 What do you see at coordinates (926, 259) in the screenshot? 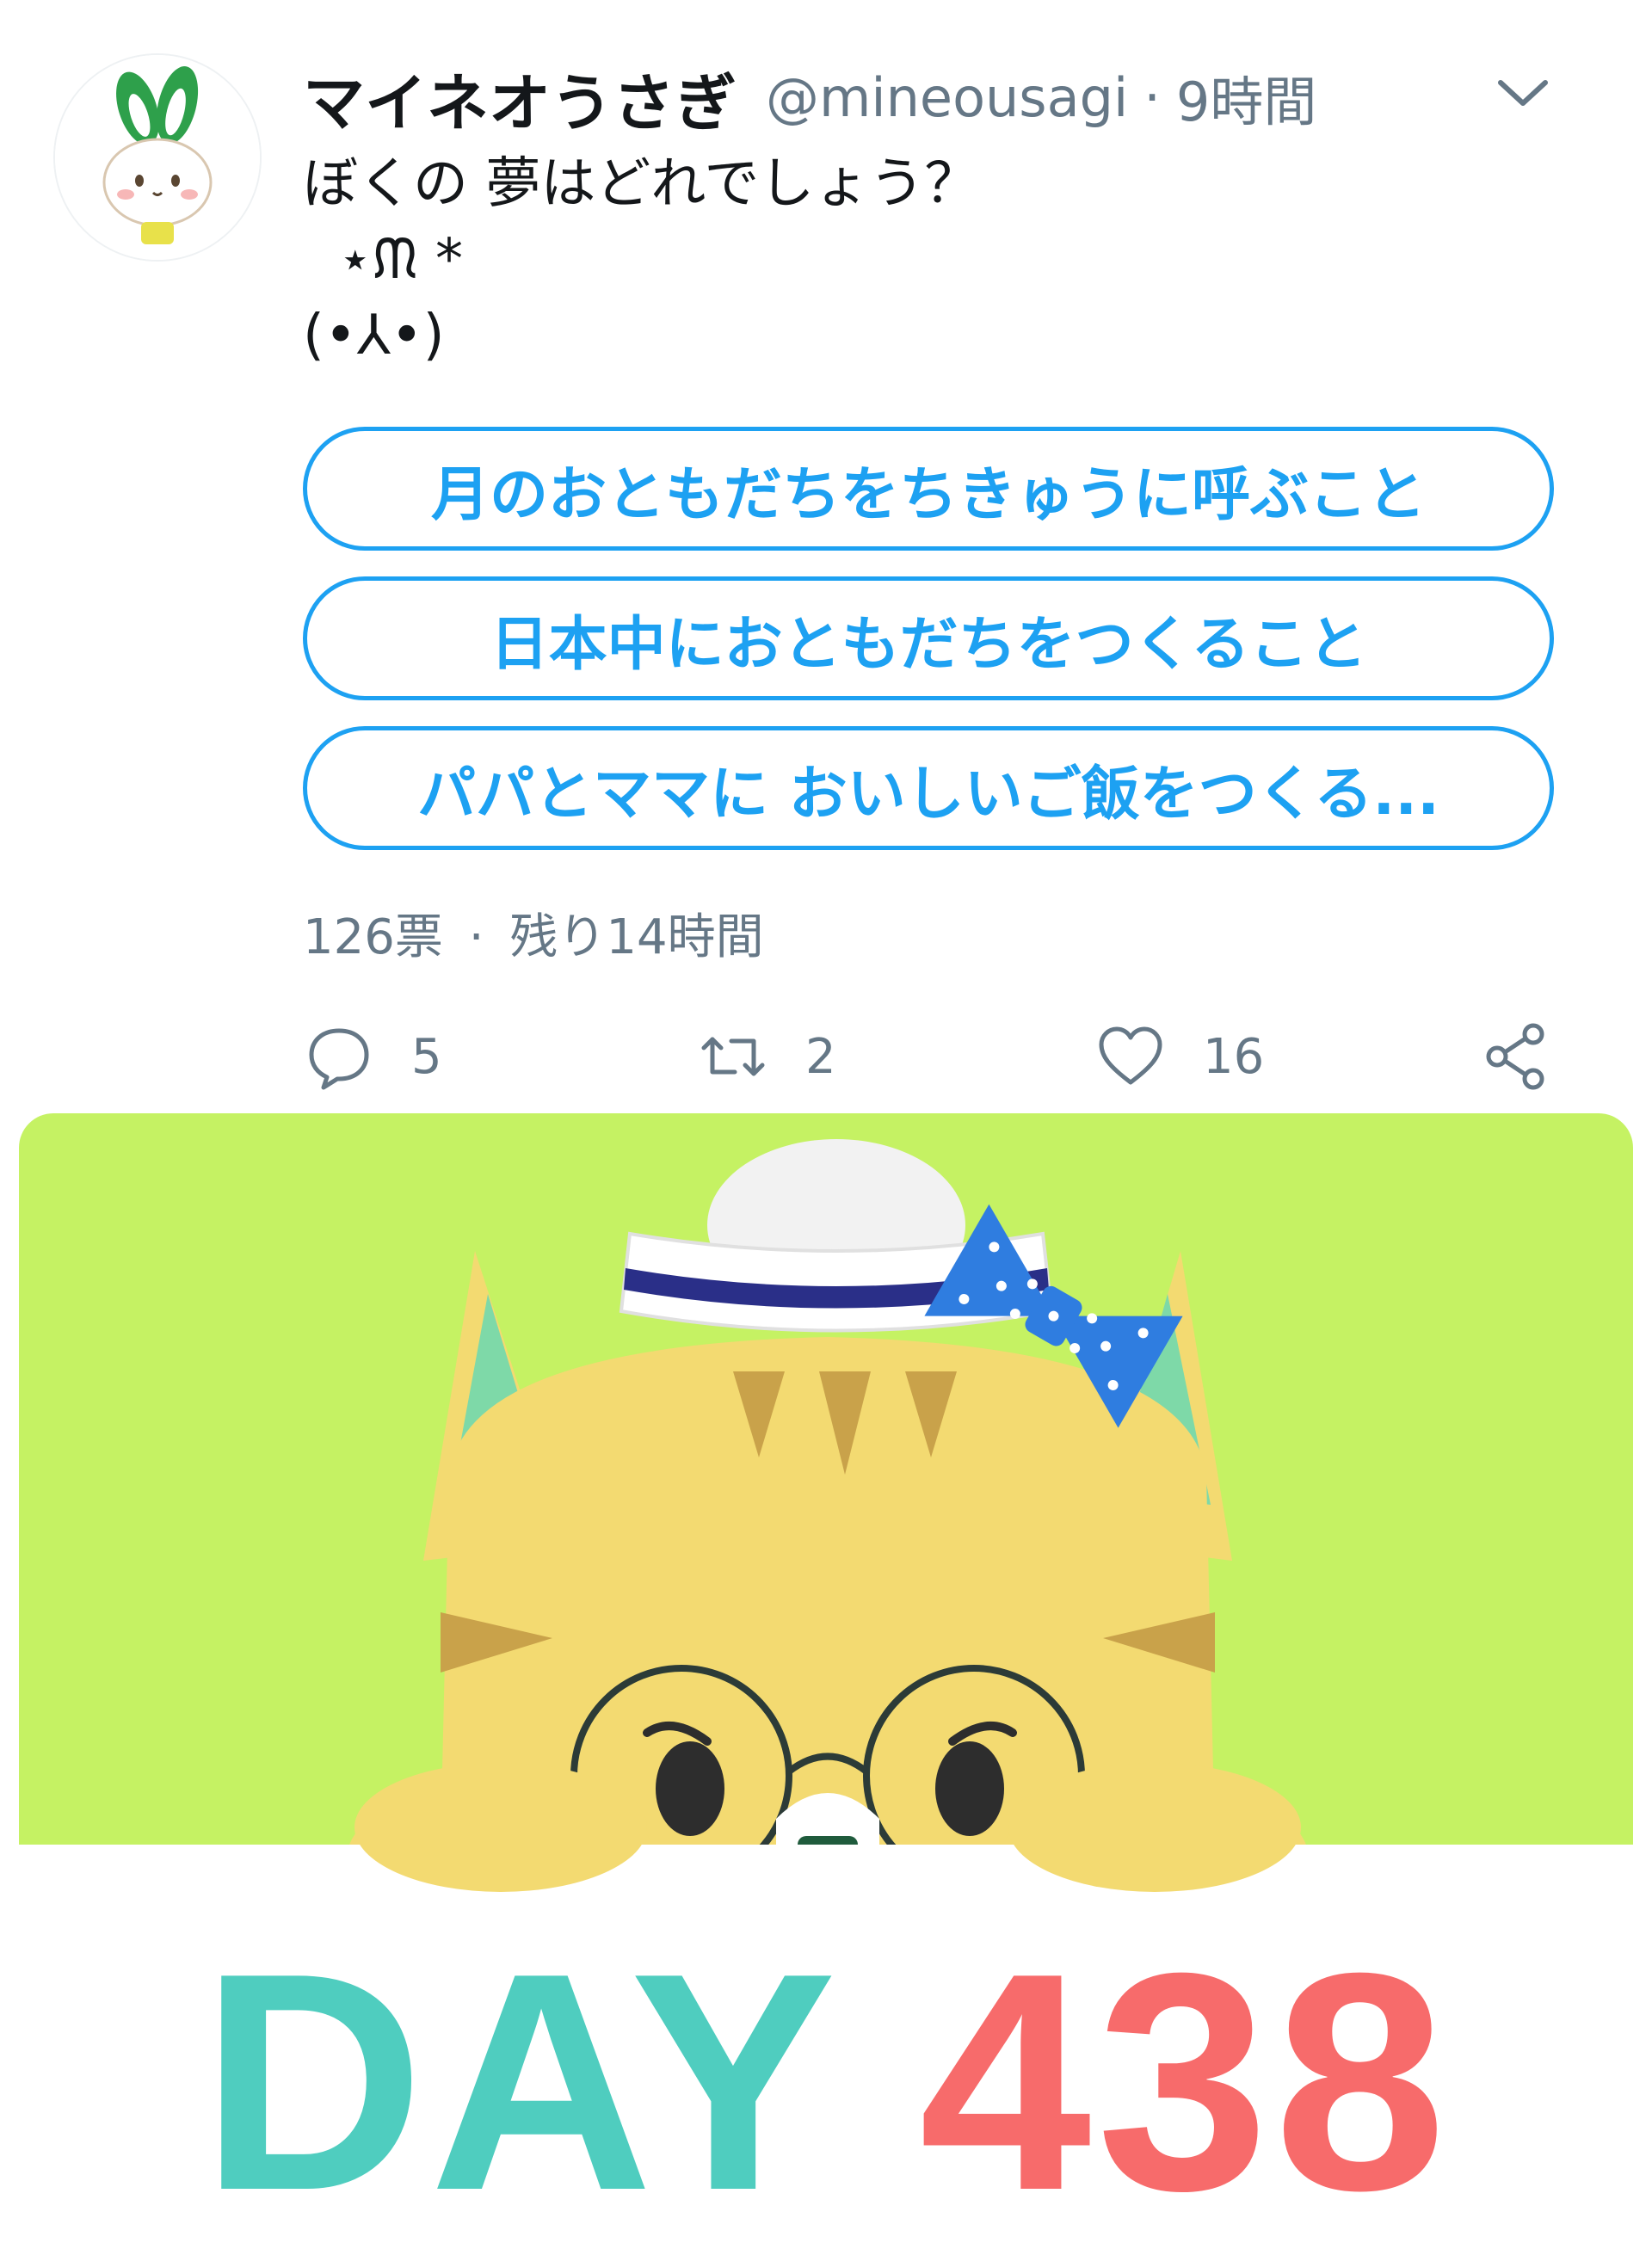
I see `tweet-text: ぼくの 夢はどれでしょう？ ⋆ᙏ * (•⅄•)` at bounding box center [926, 259].